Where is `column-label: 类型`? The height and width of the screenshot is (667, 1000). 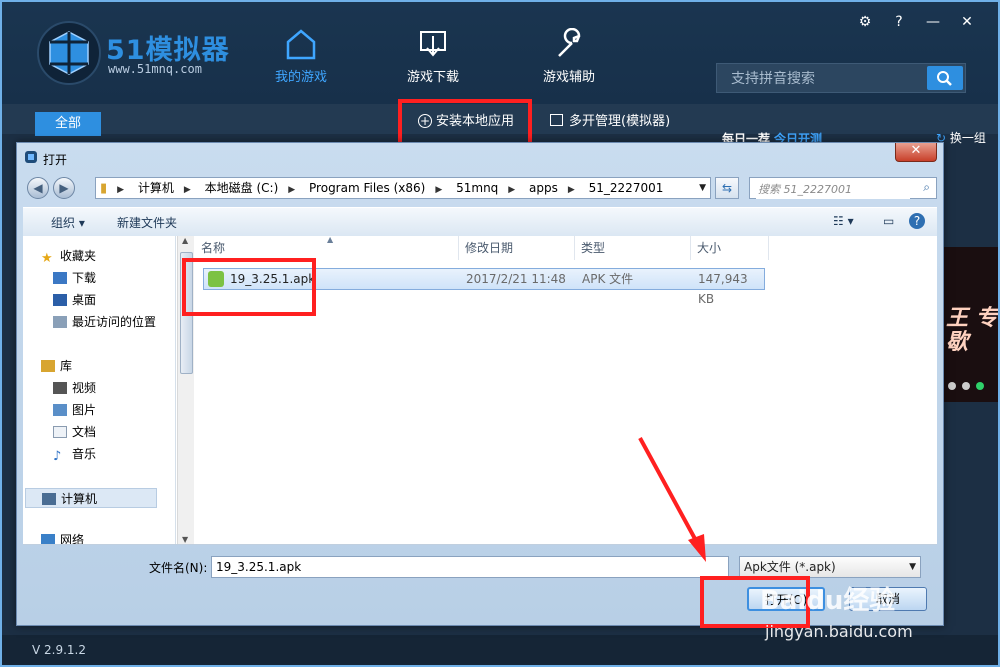
column-label: 类型 is located at coordinates (593, 248).